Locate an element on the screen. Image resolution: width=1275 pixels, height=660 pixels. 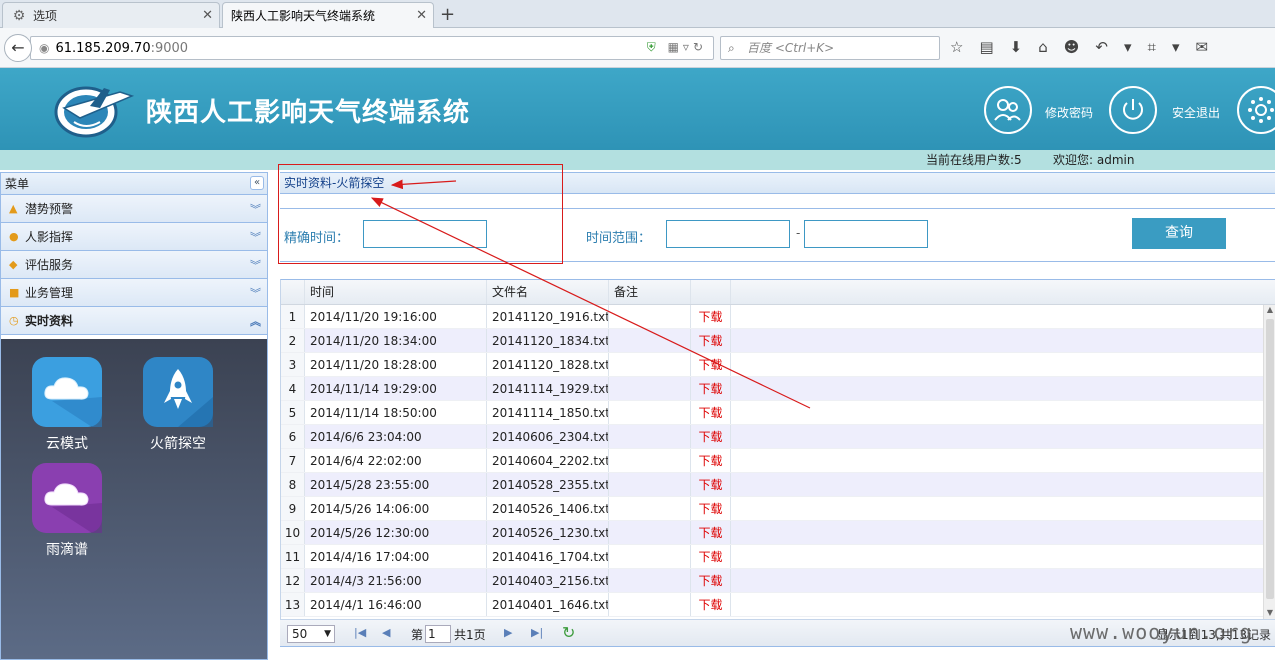
vertical-scrollbar: ▲ ▼ is located at coordinates (1269, 462).